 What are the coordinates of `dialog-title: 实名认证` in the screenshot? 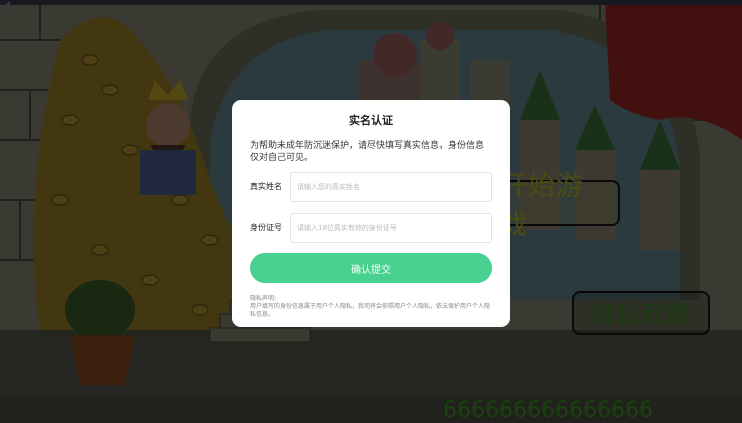 It's located at (371, 120).